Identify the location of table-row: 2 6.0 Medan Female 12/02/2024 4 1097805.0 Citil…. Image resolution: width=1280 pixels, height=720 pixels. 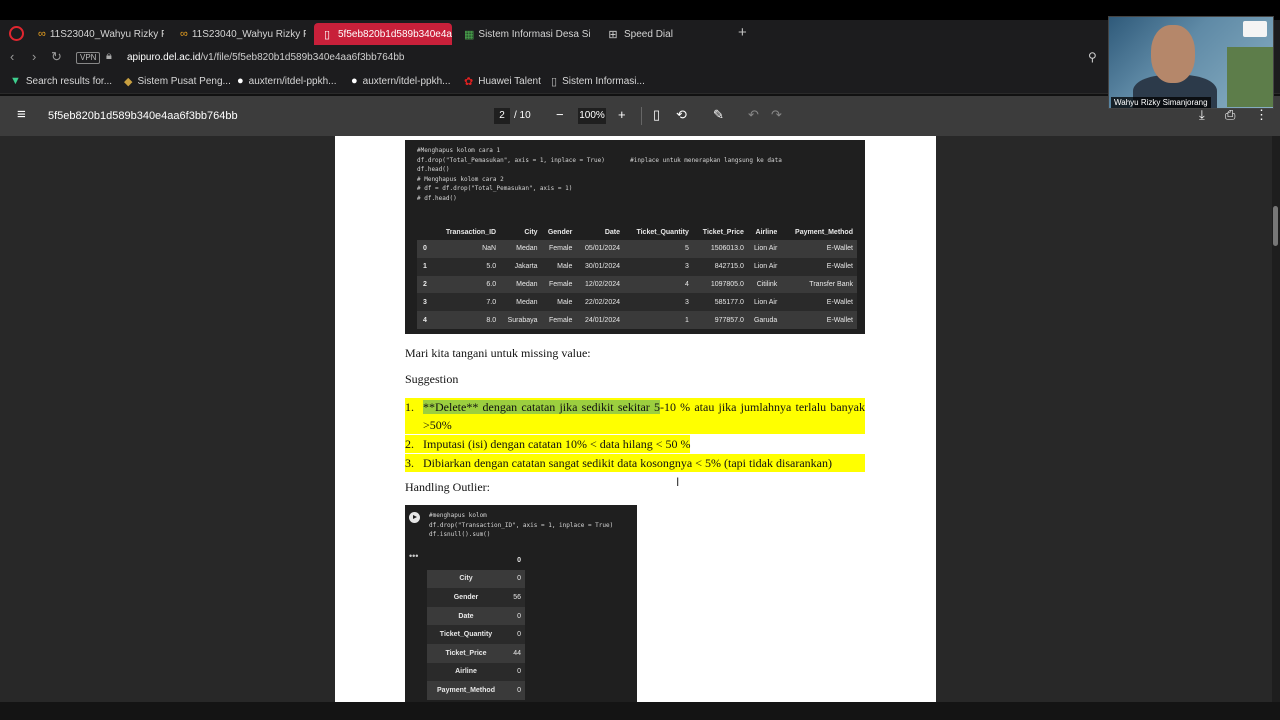
(637, 284).